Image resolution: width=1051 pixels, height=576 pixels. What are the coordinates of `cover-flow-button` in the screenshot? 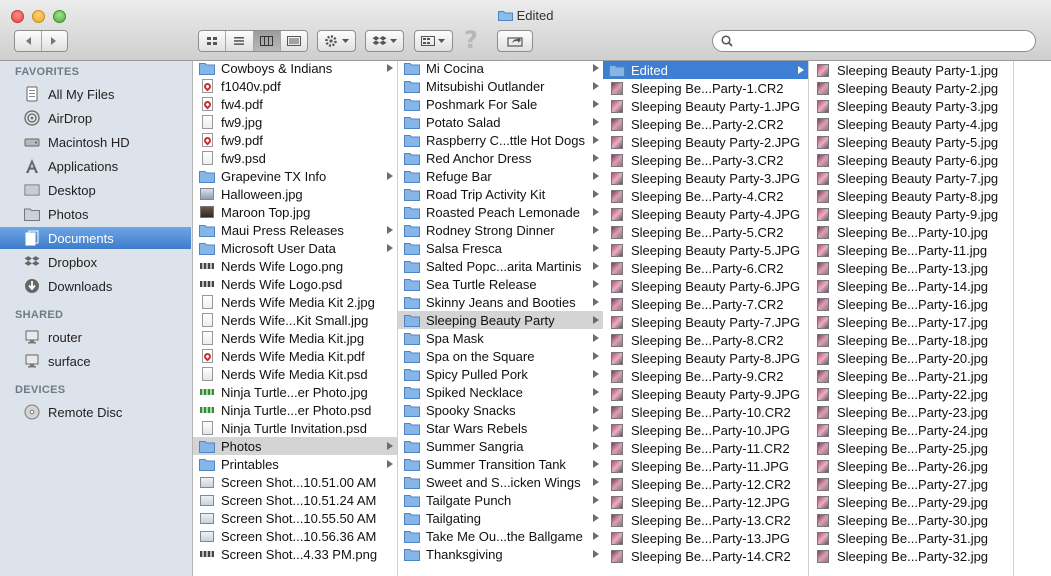 It's located at (293, 41).